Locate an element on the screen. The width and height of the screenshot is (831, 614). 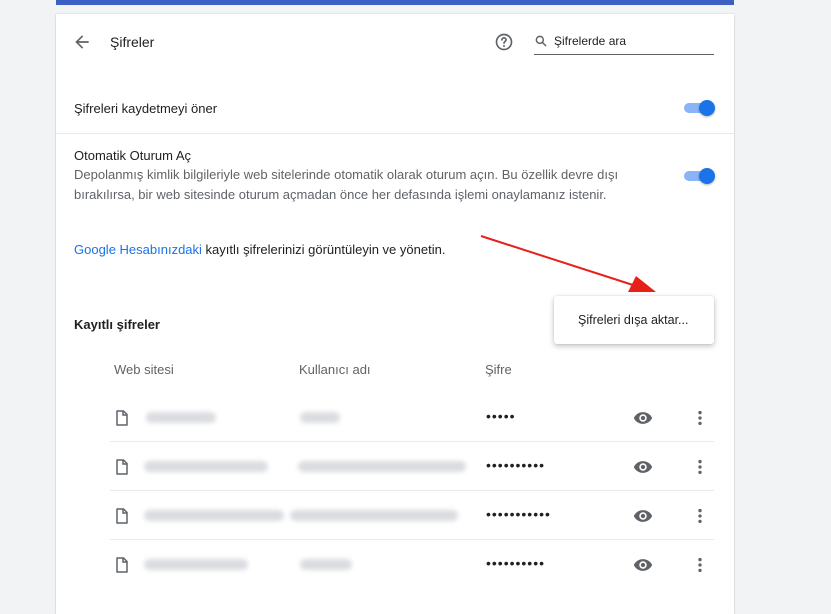
password-row: ••••••••••• is located at coordinates (412, 516).